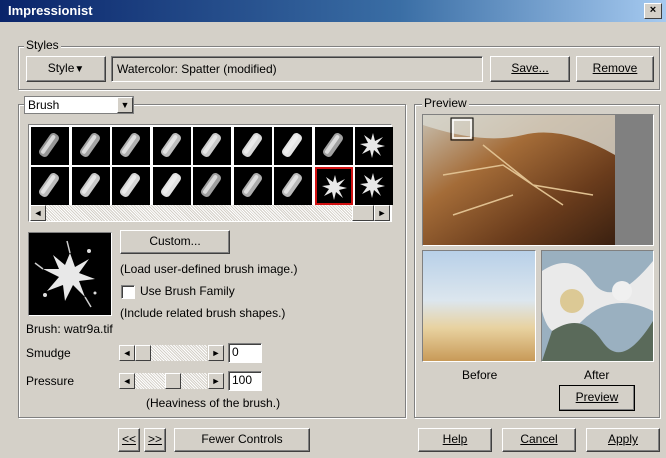 This screenshot has width=666, height=458. I want to click on smudge-value-field: 0, so click(245, 353).